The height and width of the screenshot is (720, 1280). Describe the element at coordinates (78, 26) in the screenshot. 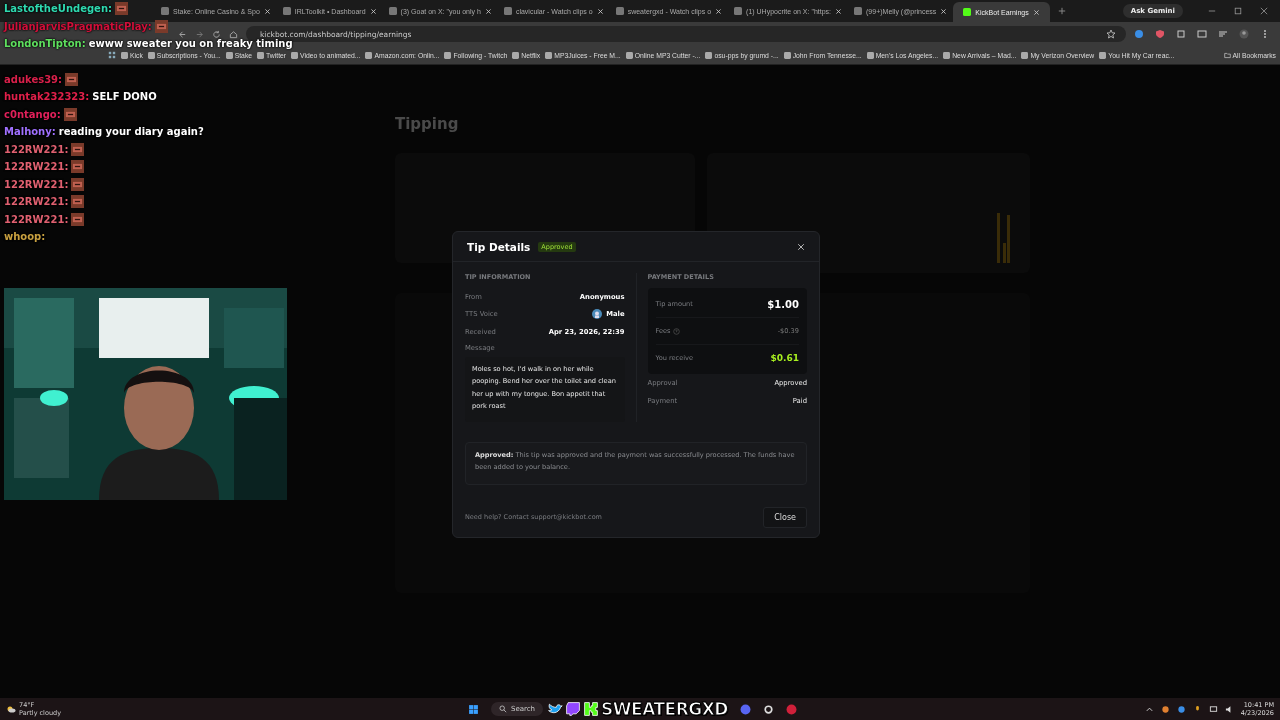

I see `chat-username: JulianjarvisPragmaticPlay:` at that location.